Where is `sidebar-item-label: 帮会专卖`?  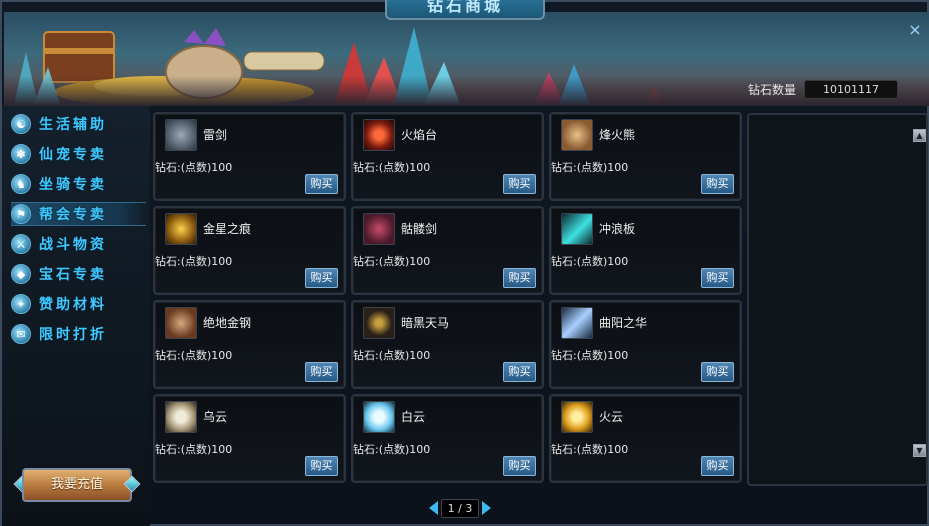 sidebar-item-label: 帮会专卖 is located at coordinates (73, 215).